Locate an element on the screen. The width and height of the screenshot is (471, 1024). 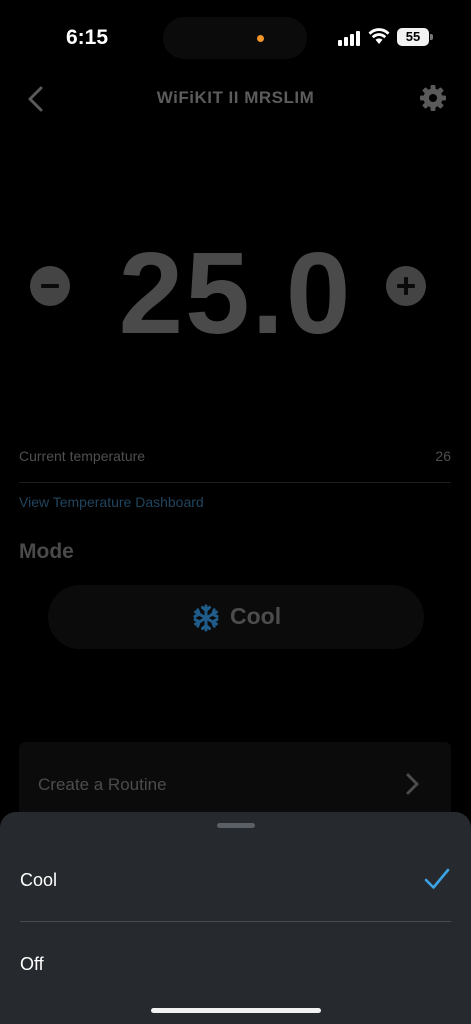
battery-tip is located at coordinates (431, 37).